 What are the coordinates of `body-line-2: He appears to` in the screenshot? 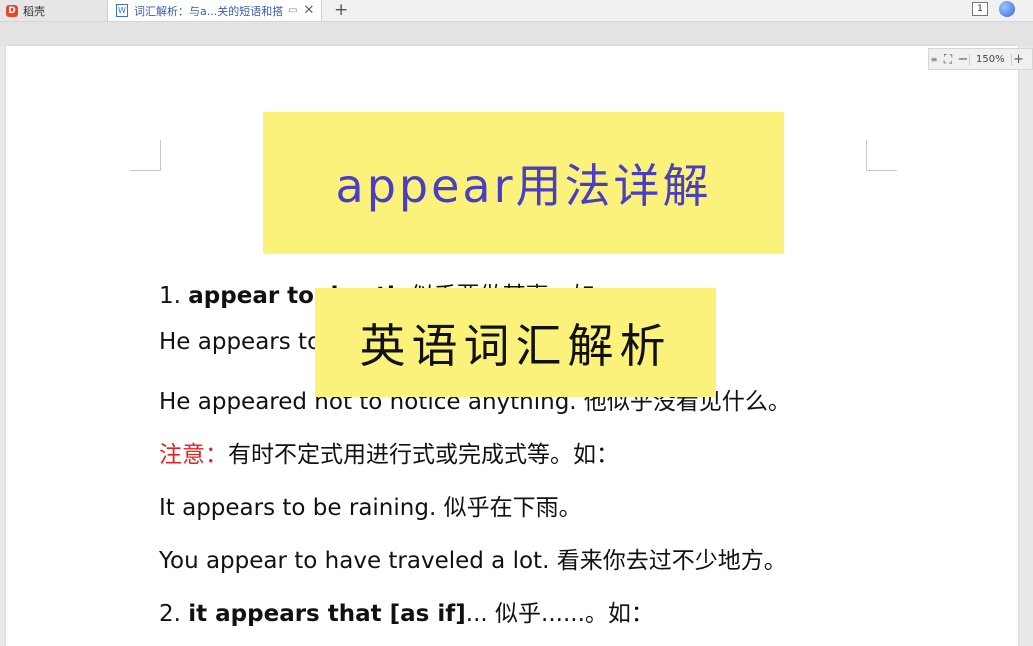 It's located at (240, 342).